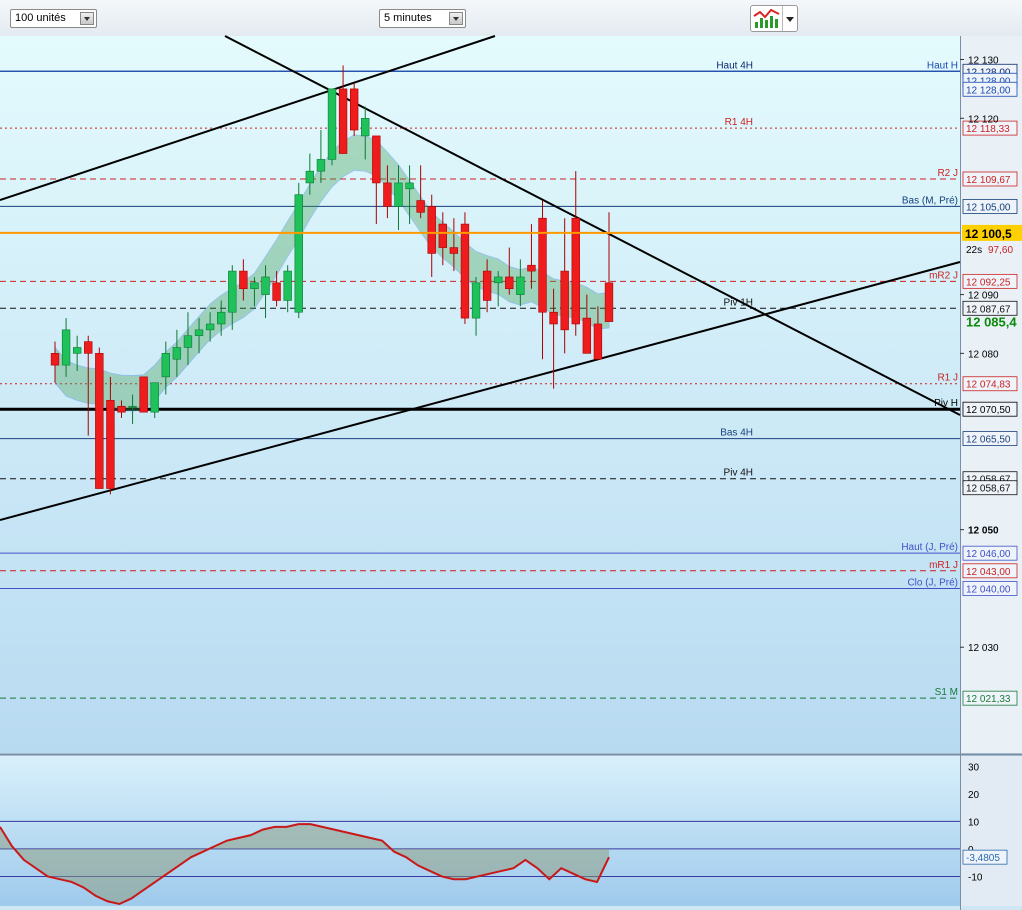  What do you see at coordinates (738, 473) in the screenshot?
I see `level-tag: Piv 4H` at bounding box center [738, 473].